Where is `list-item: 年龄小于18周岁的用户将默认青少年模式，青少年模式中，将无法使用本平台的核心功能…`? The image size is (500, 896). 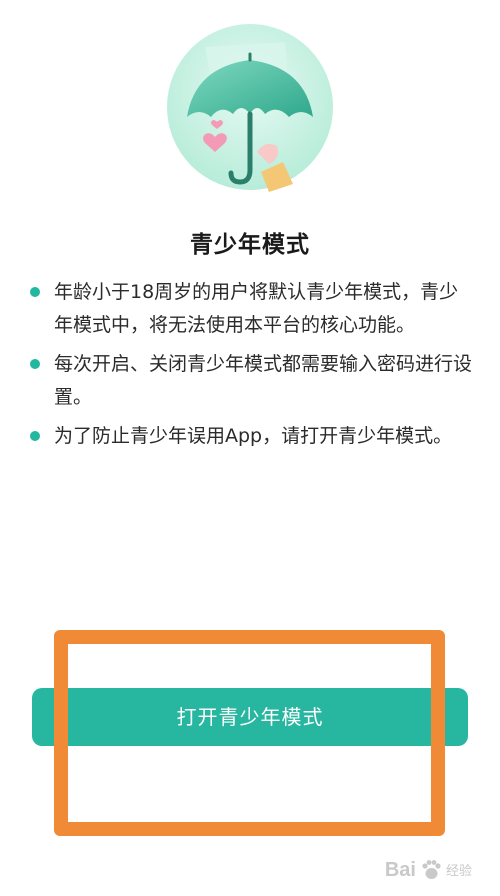 list-item: 年龄小于18周岁的用户将默认青少年模式，青少年模式中，将无法使用本平台的核心功能… is located at coordinates (251, 309).